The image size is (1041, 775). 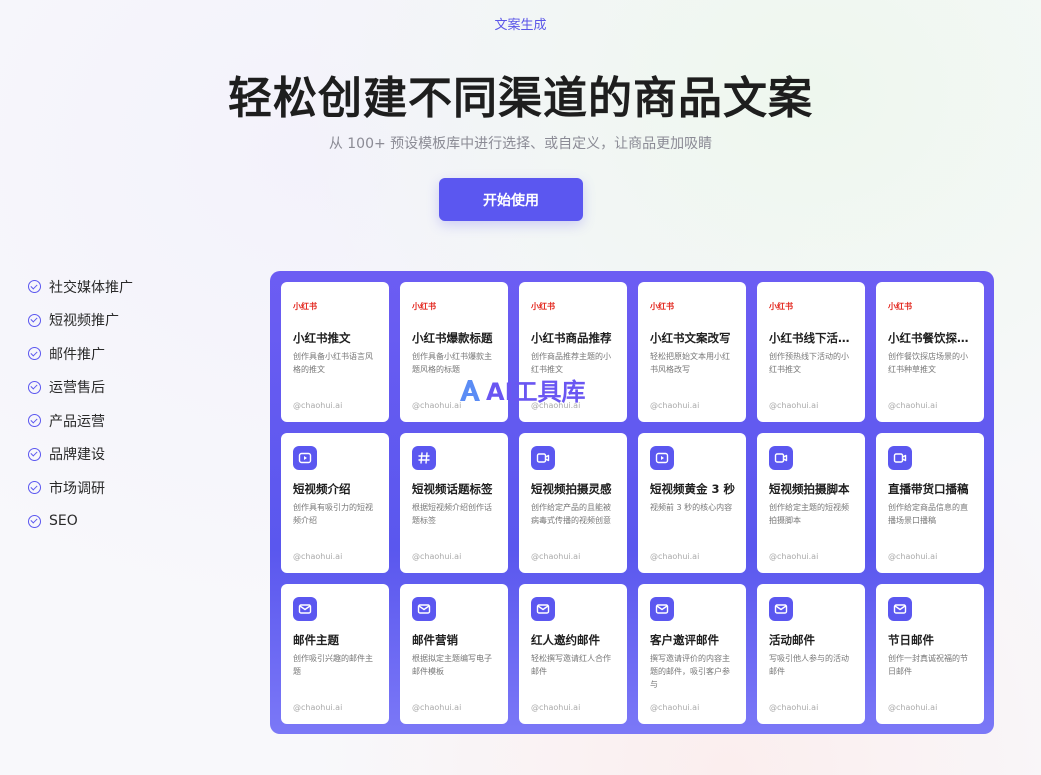 I want to click on template-card: 小红书 小红书线下活动... 创作预热线下活动的小红书推文 @chaohui.ai, so click(x=811, y=352).